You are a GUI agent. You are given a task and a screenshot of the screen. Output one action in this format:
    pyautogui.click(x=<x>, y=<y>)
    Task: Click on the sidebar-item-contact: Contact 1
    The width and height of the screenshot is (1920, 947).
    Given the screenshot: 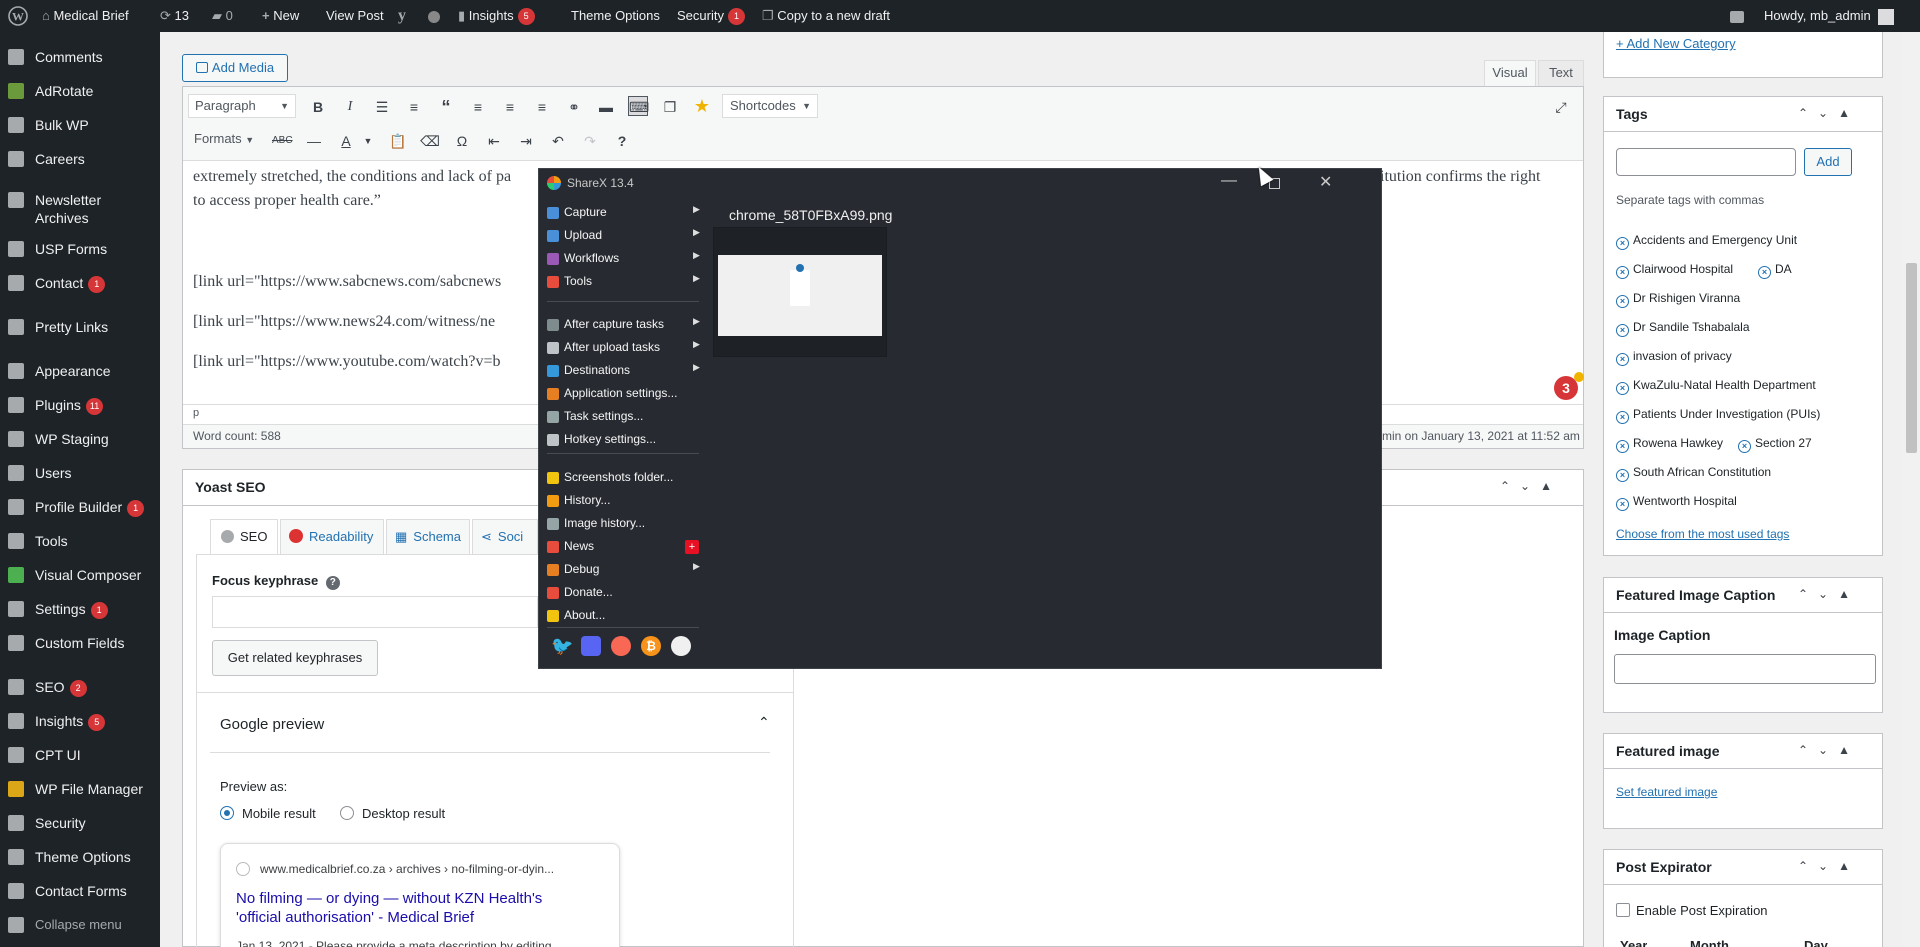 What is the action you would take?
    pyautogui.click(x=80, y=283)
    